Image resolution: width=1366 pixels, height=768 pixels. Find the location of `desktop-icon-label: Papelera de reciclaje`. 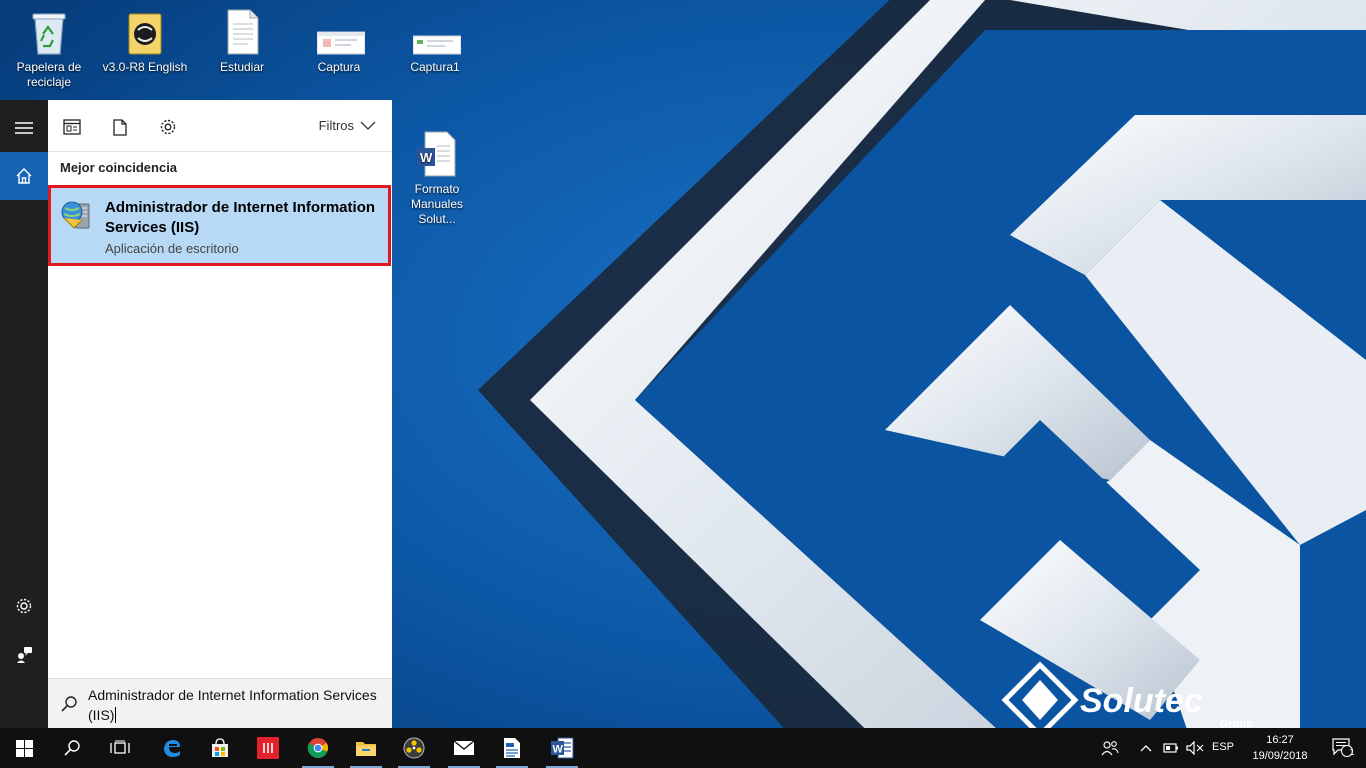

desktop-icon-label: Papelera de reciclaje is located at coordinates (49, 74).